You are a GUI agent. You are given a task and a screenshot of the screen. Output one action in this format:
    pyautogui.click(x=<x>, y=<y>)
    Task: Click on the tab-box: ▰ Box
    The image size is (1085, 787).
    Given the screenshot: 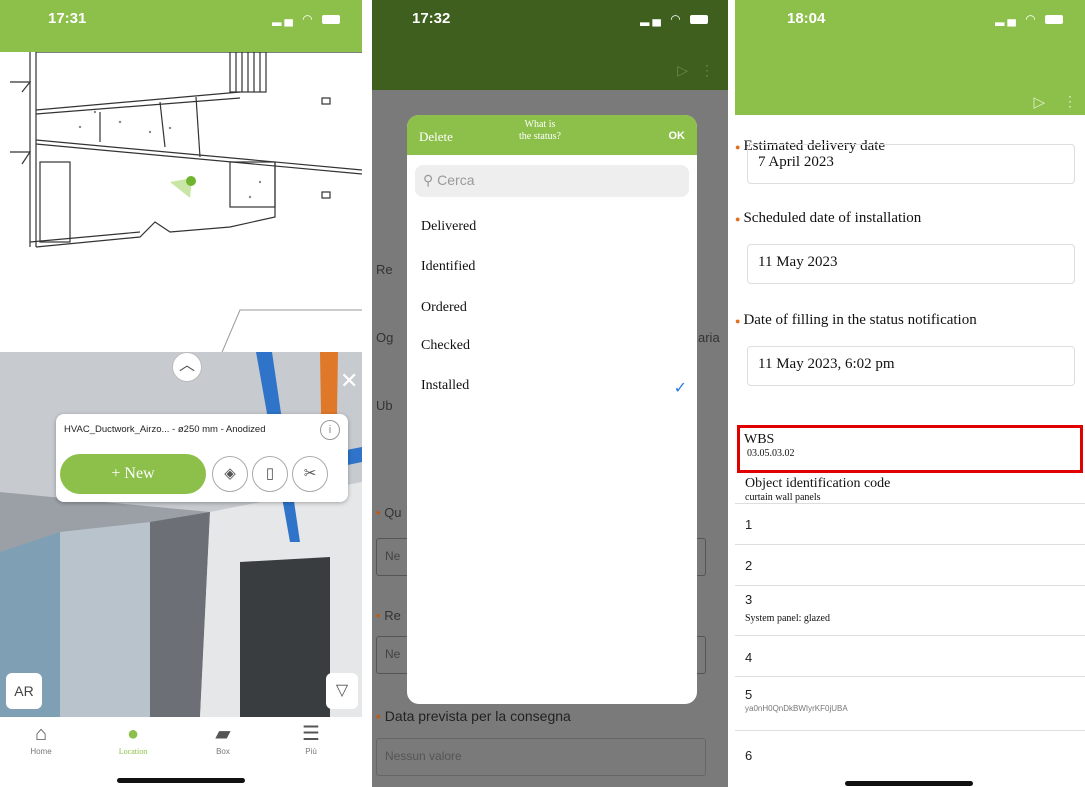 What is the action you would take?
    pyautogui.click(x=223, y=738)
    